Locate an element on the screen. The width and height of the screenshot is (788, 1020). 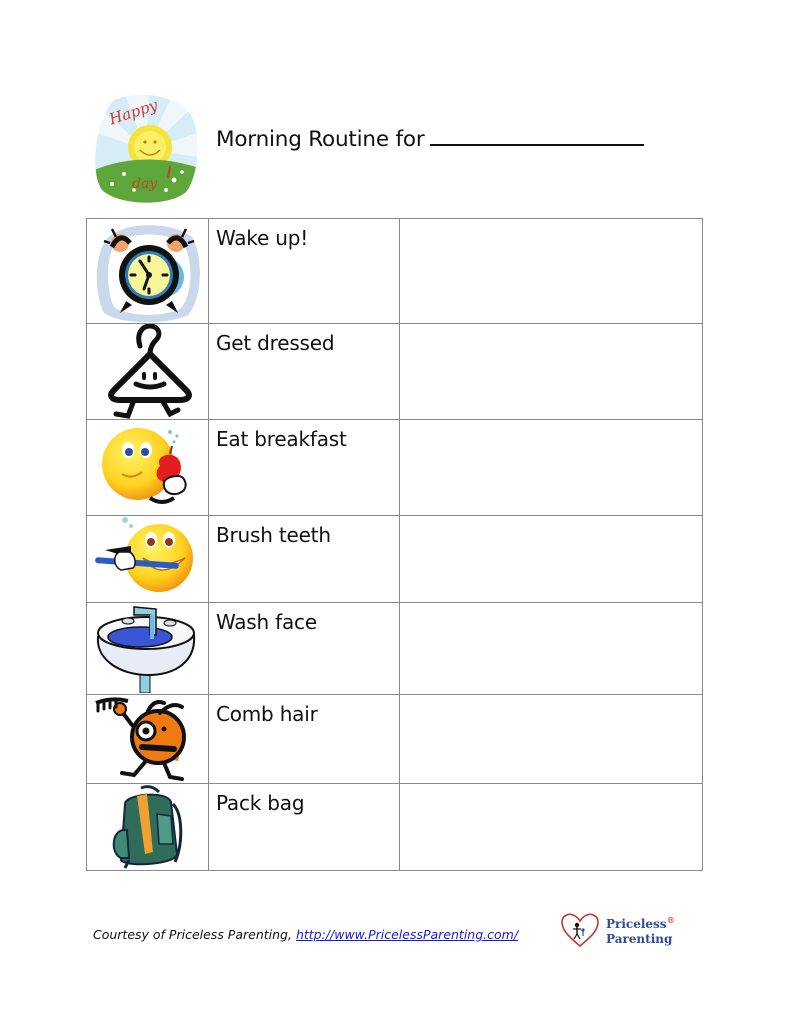
happy-day-sun-icon: Happy day is located at coordinates (146, 148).